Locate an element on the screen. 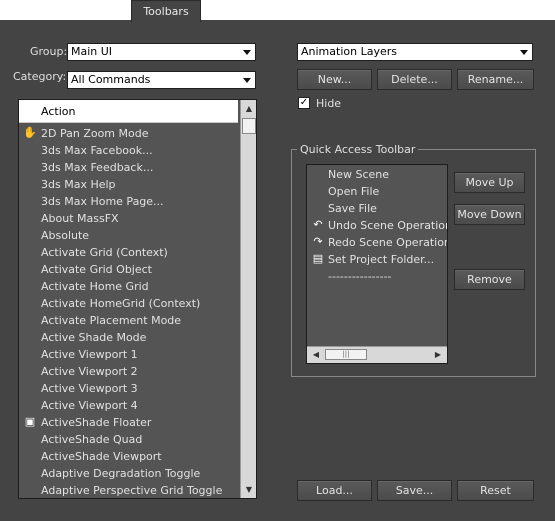  action-list-item: Active Viewport 2 is located at coordinates (128, 371).